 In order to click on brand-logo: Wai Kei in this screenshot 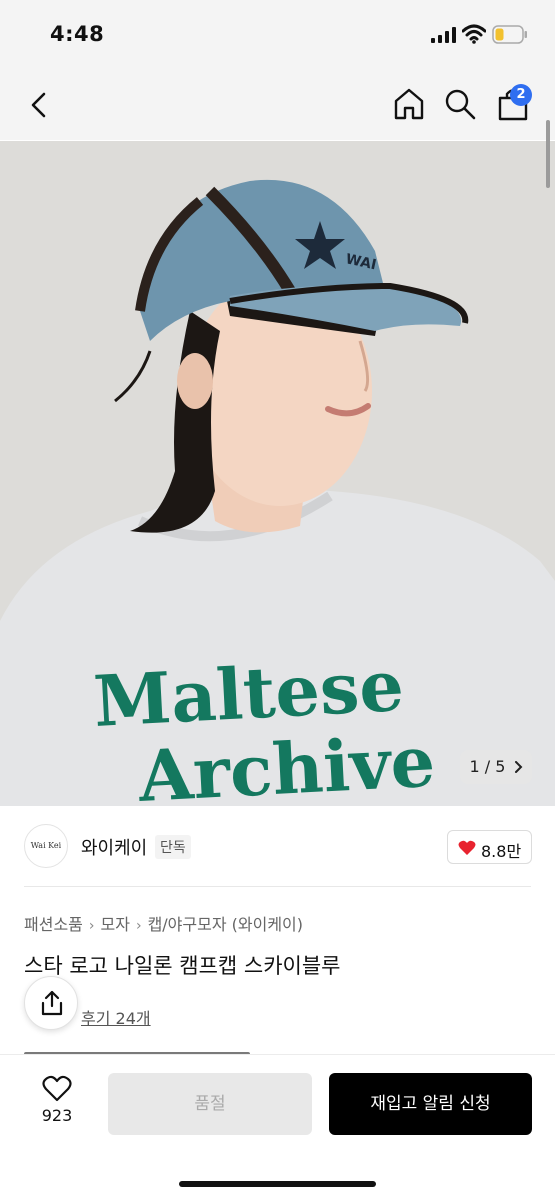, I will do `click(46, 846)`.